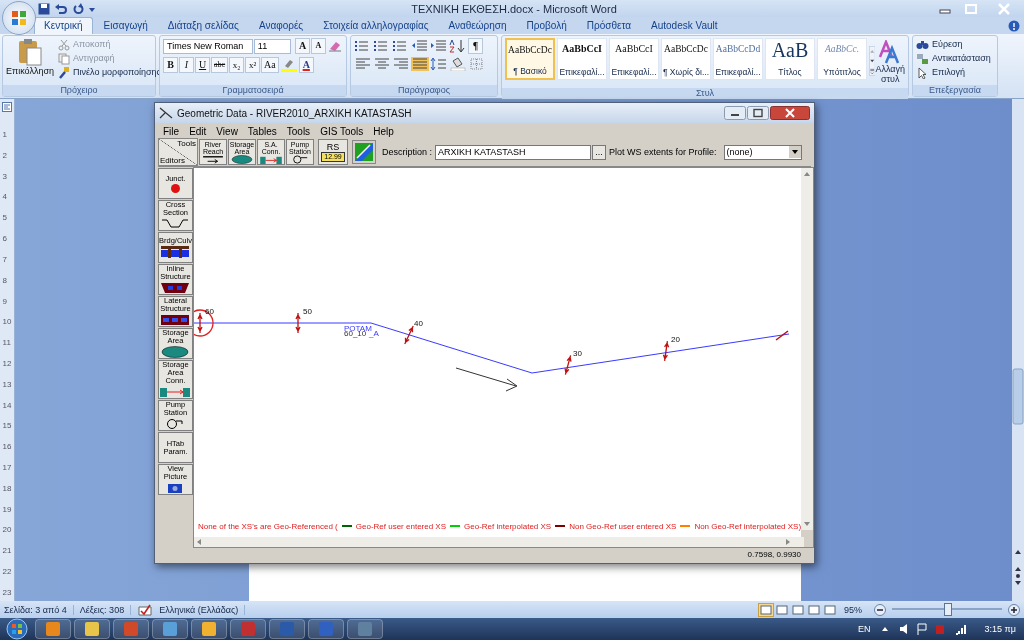 The height and width of the screenshot is (640, 1024). Describe the element at coordinates (762, 152) in the screenshot. I see `profile-dropdown: (none)` at that location.